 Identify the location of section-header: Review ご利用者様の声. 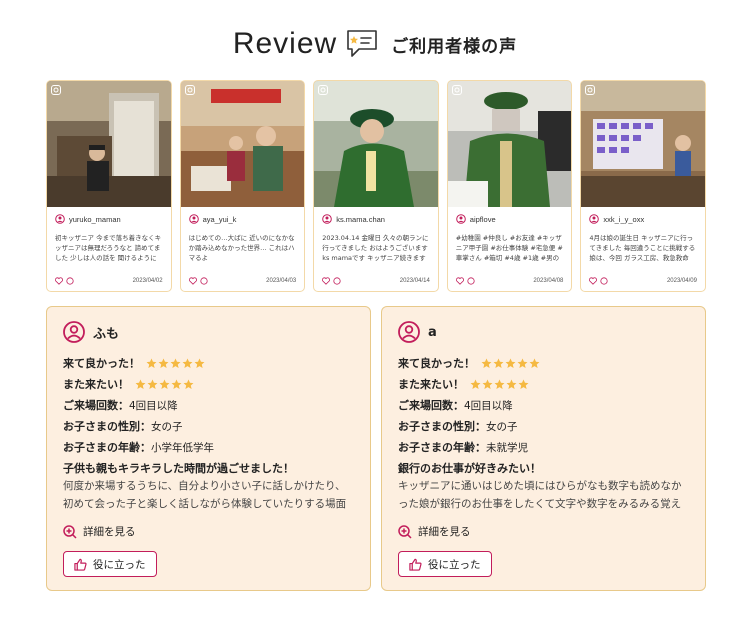
(375, 44).